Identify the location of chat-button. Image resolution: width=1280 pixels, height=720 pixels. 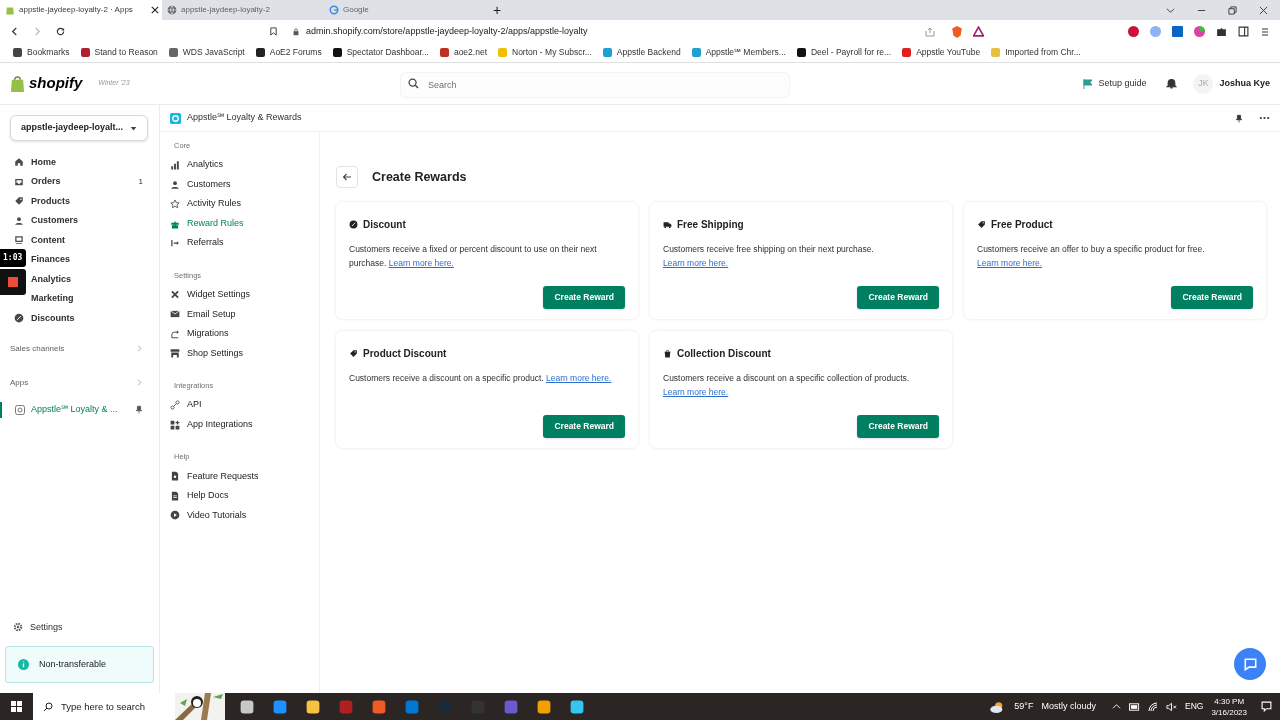
(1250, 664).